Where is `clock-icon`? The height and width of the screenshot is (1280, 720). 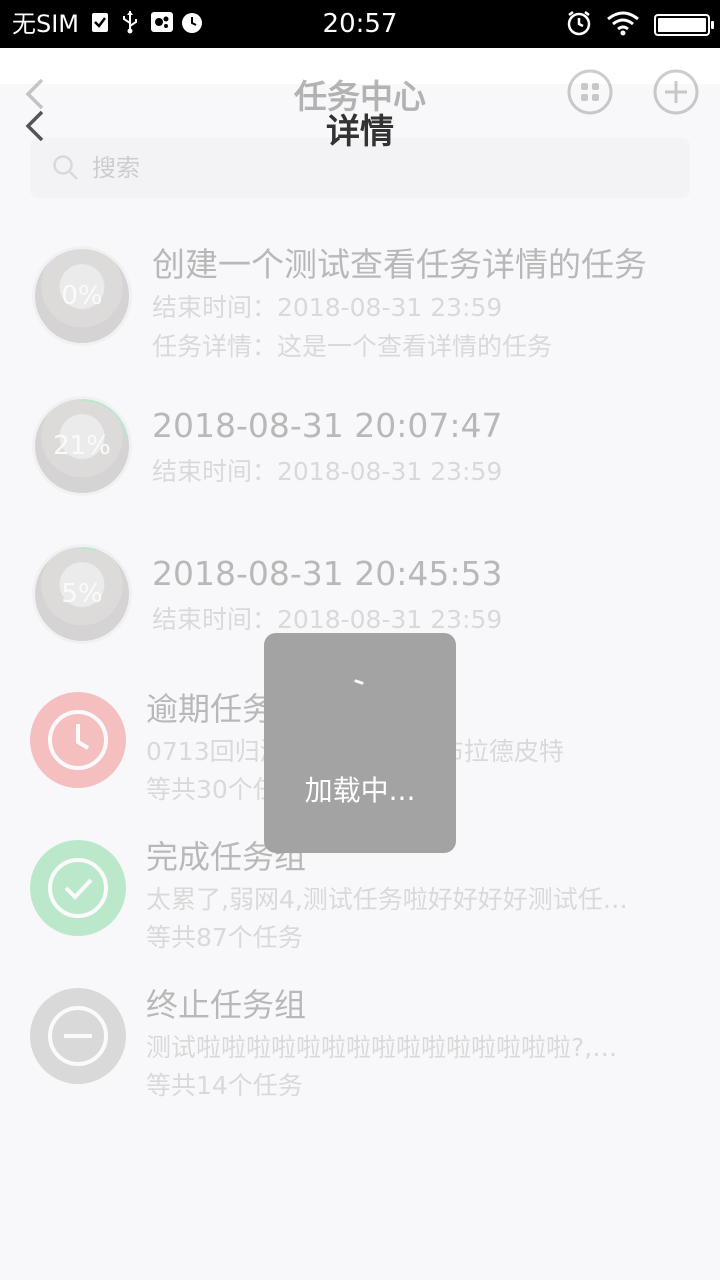 clock-icon is located at coordinates (78, 740).